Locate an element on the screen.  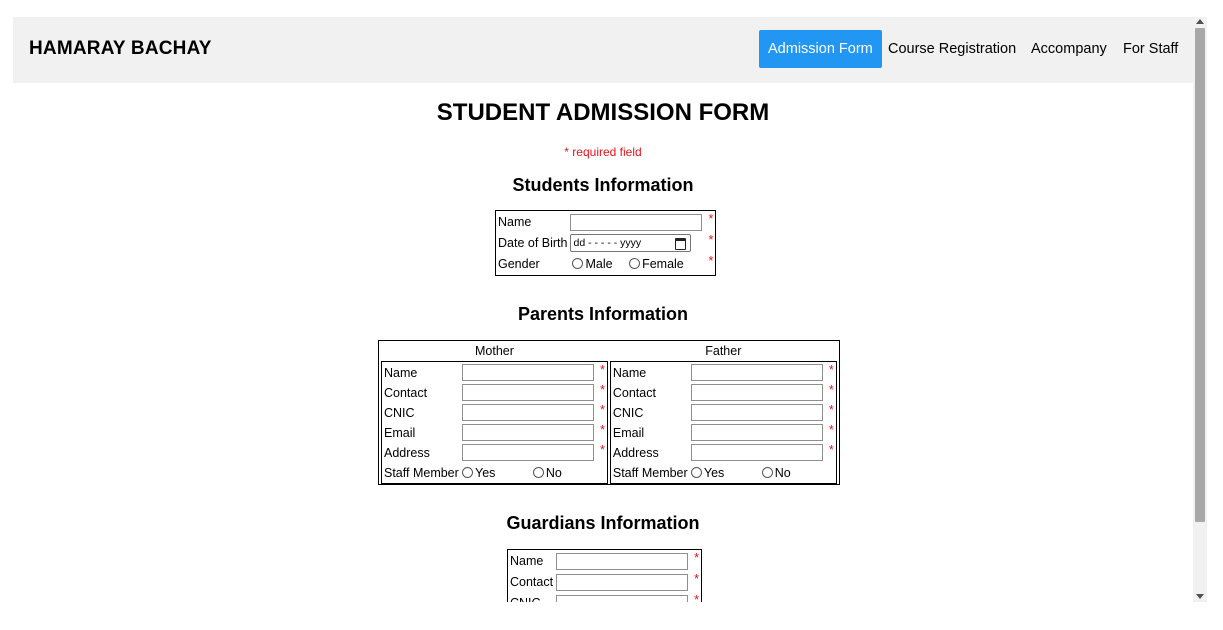
mother-staff-yes-label: Yes is located at coordinates (485, 472).